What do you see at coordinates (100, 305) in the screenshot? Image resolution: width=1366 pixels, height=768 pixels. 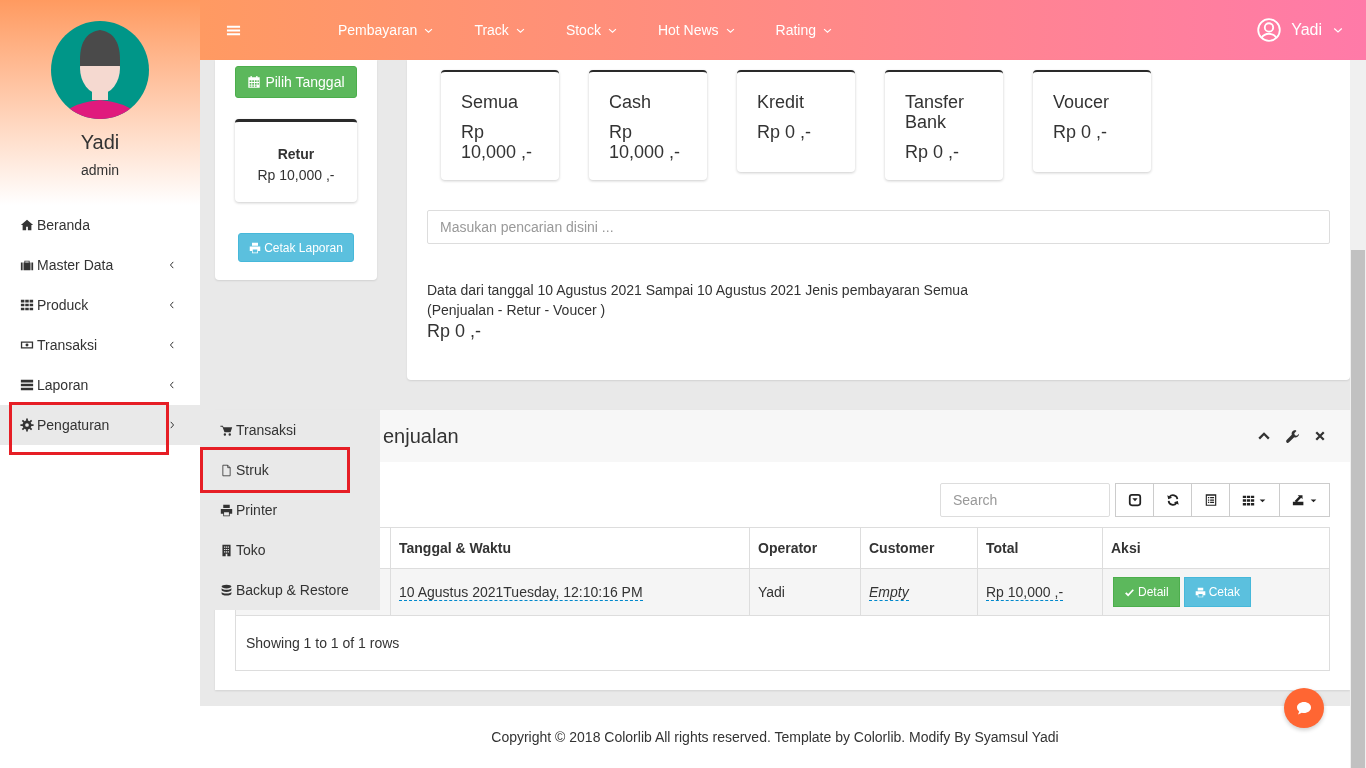 I see `sidebar-item: Produck` at bounding box center [100, 305].